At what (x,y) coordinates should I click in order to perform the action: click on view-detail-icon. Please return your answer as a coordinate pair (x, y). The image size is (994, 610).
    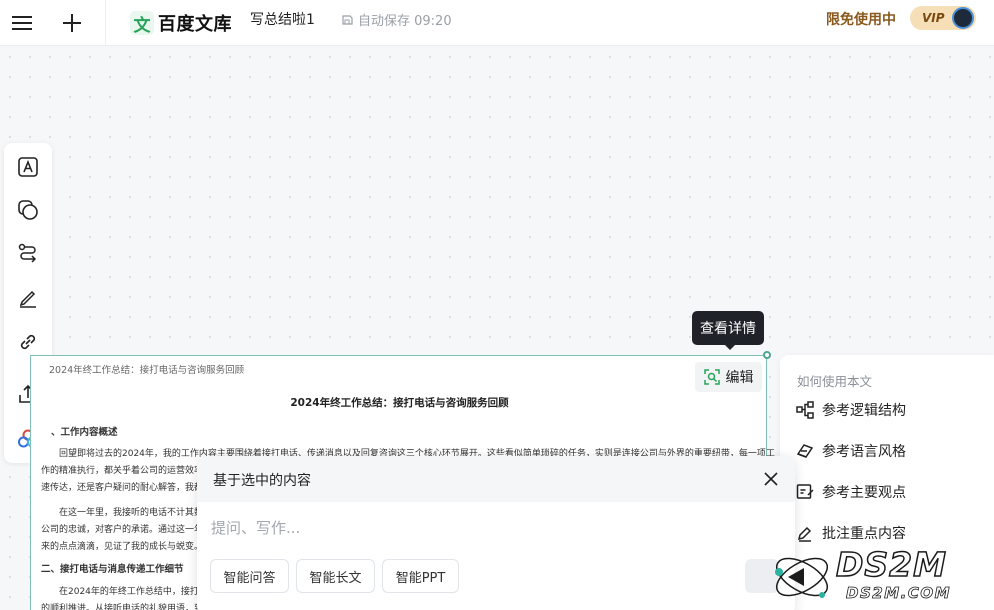
    Looking at the image, I should click on (711, 377).